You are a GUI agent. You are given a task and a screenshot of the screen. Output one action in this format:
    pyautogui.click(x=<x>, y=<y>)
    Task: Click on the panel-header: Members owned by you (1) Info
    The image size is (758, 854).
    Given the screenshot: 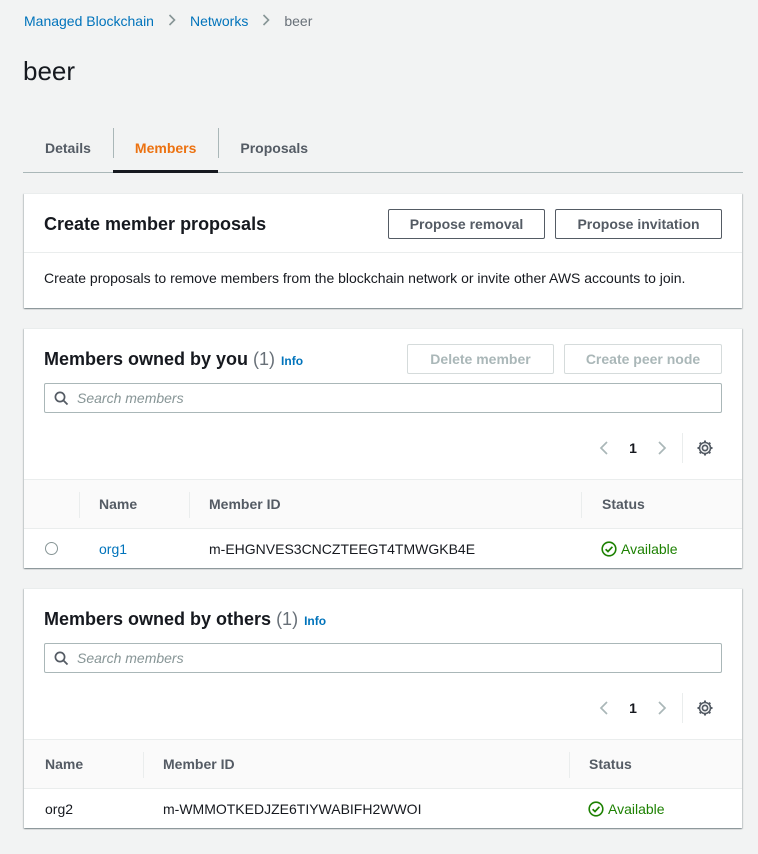 What is the action you would take?
    pyautogui.click(x=173, y=359)
    